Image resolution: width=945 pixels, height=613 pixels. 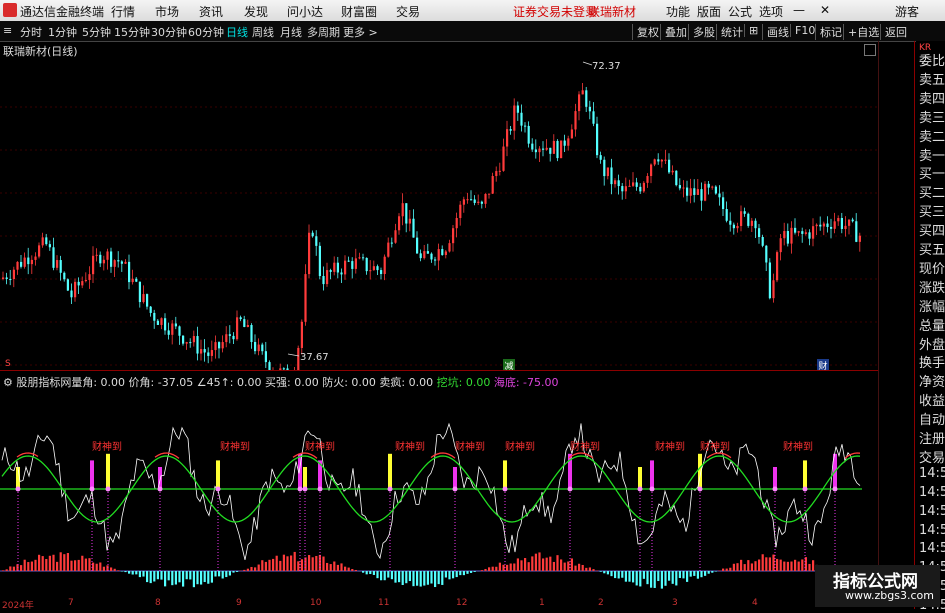 I want to click on menu-formula: 公式, so click(x=740, y=11).